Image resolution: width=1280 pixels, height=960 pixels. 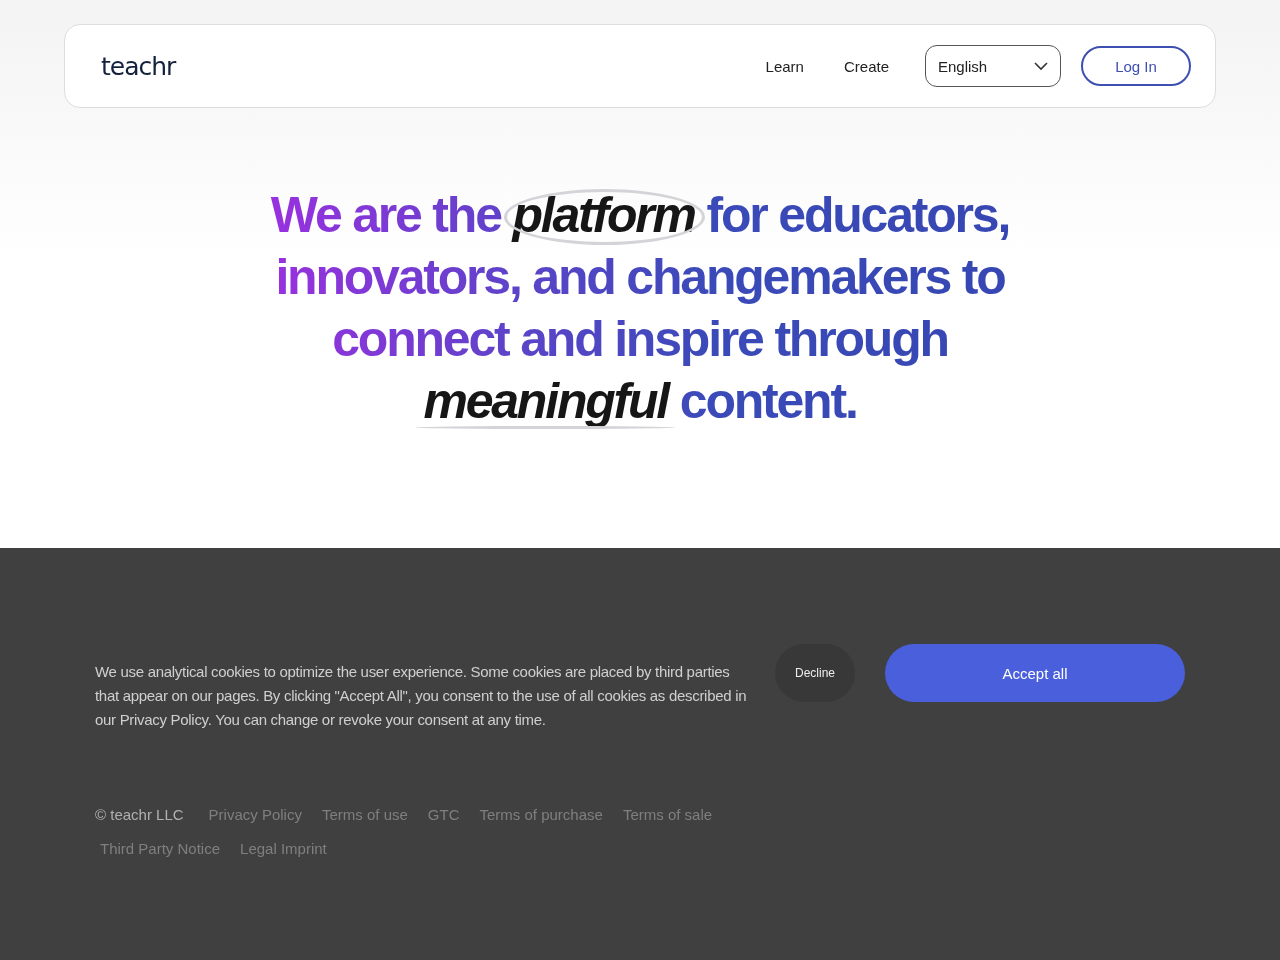 I want to click on logo: teachr, so click(x=138, y=66).